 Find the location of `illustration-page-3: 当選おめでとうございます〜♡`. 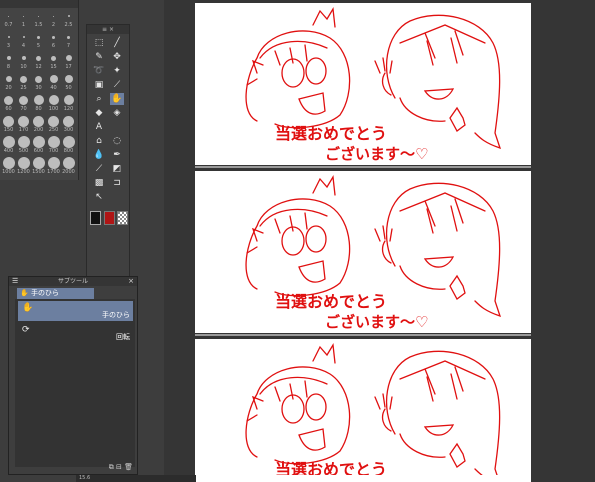

illustration-page-3: 当選おめでとうございます〜♡ is located at coordinates (373, 413).